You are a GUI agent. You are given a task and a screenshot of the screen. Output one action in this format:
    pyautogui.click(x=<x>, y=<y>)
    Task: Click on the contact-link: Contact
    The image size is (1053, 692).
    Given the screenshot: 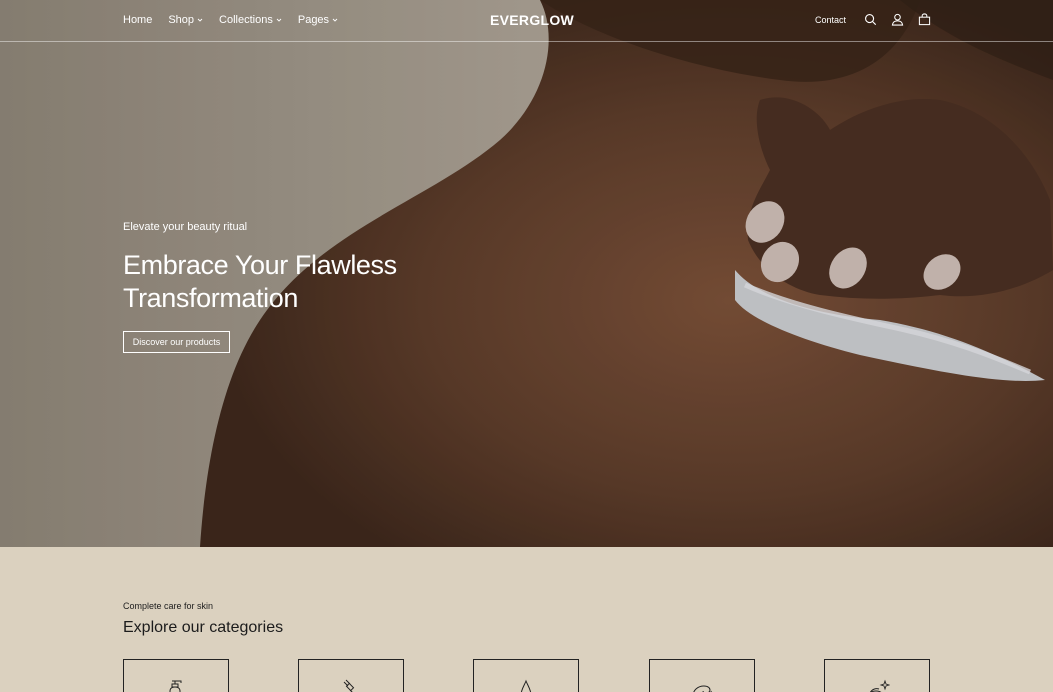 What is the action you would take?
    pyautogui.click(x=830, y=20)
    